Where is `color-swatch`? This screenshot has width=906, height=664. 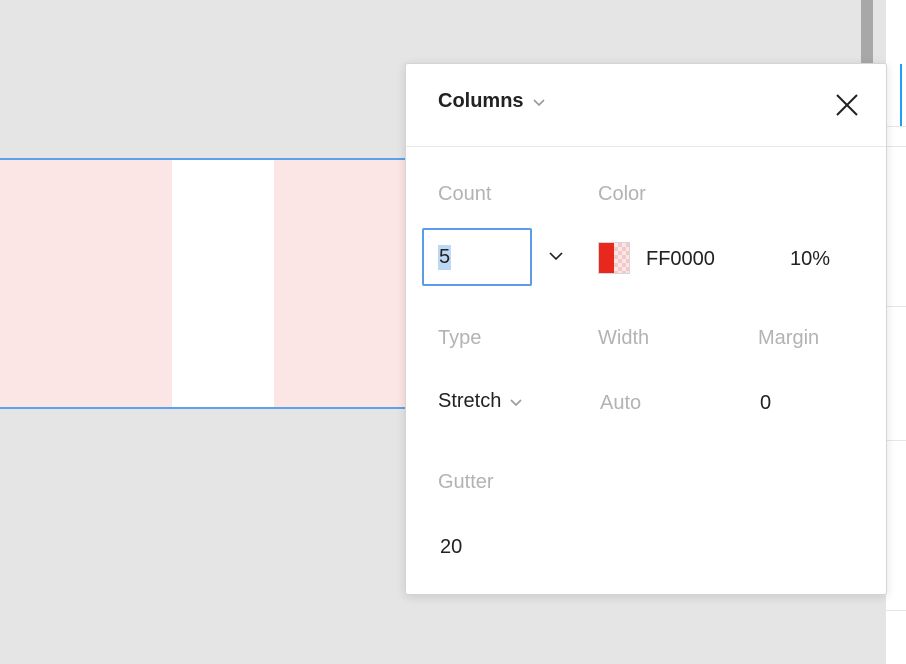 color-swatch is located at coordinates (614, 258).